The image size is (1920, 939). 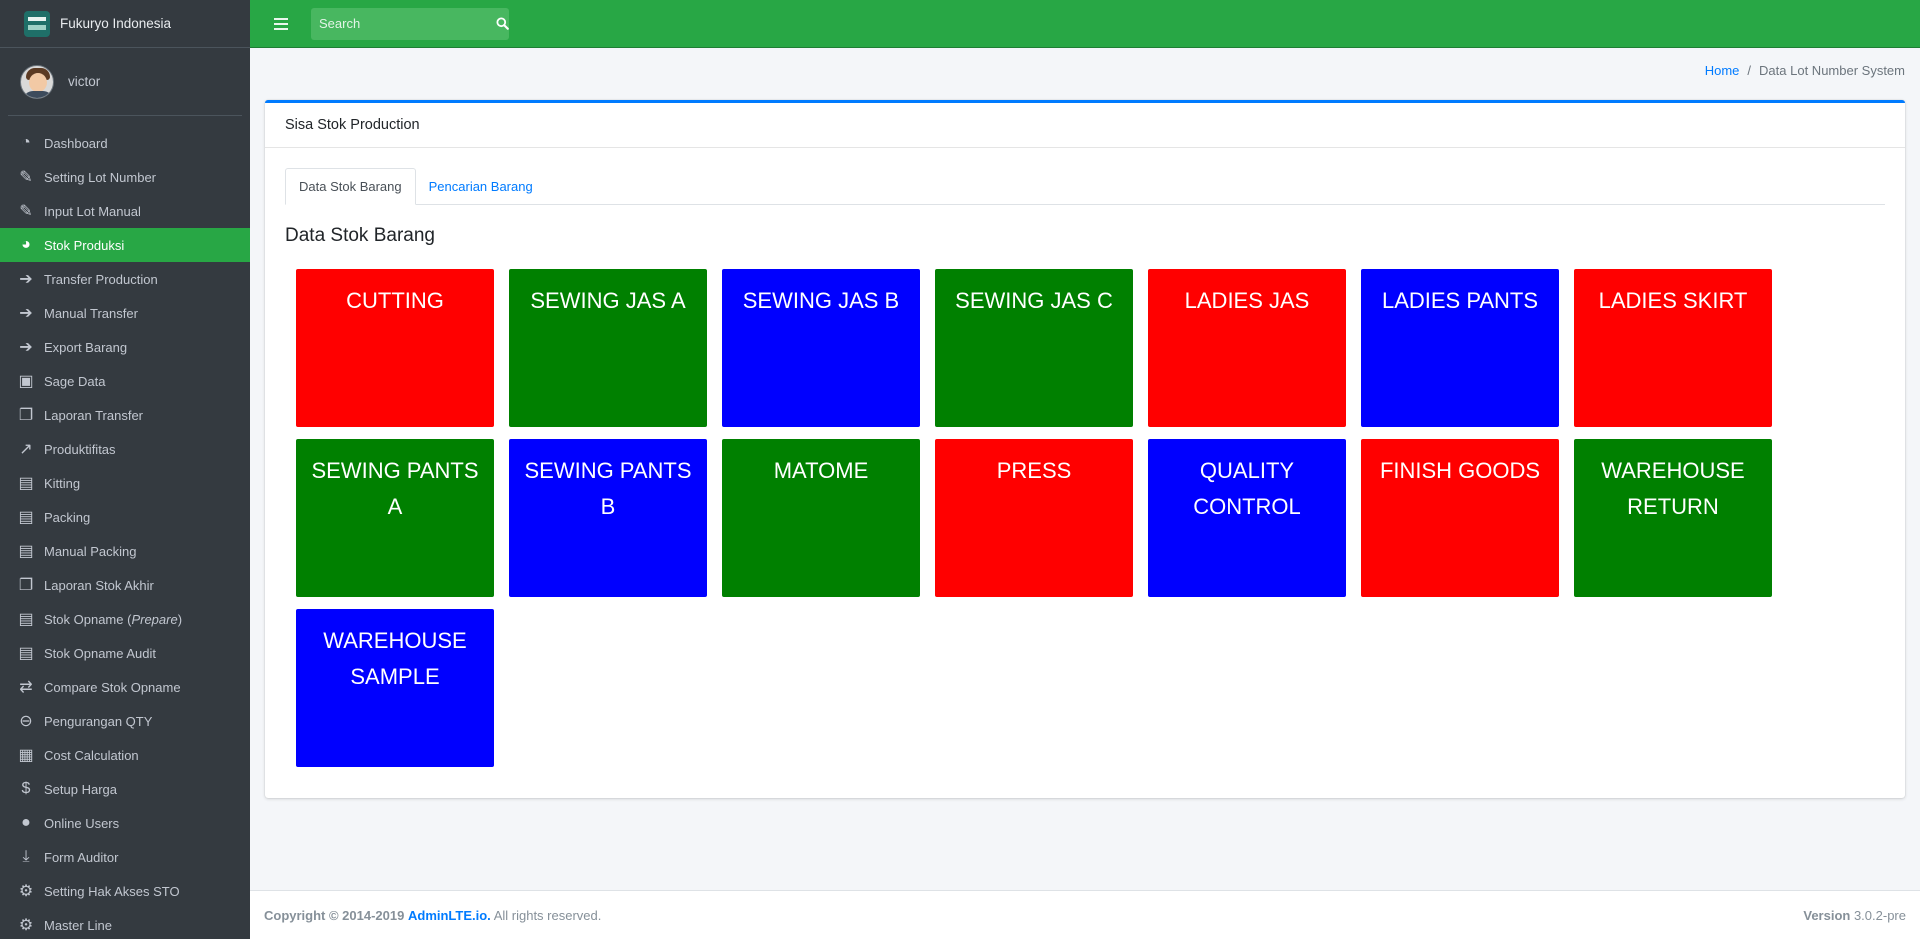 What do you see at coordinates (1034, 518) in the screenshot?
I see `tile-press: PRESS` at bounding box center [1034, 518].